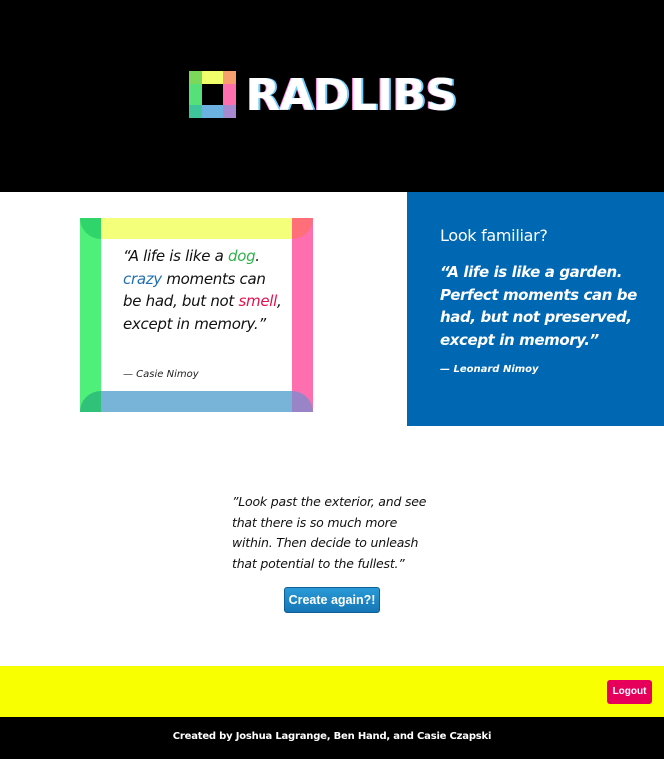  What do you see at coordinates (489, 369) in the screenshot?
I see `original-quote-author: — Leonard Nimoy` at bounding box center [489, 369].